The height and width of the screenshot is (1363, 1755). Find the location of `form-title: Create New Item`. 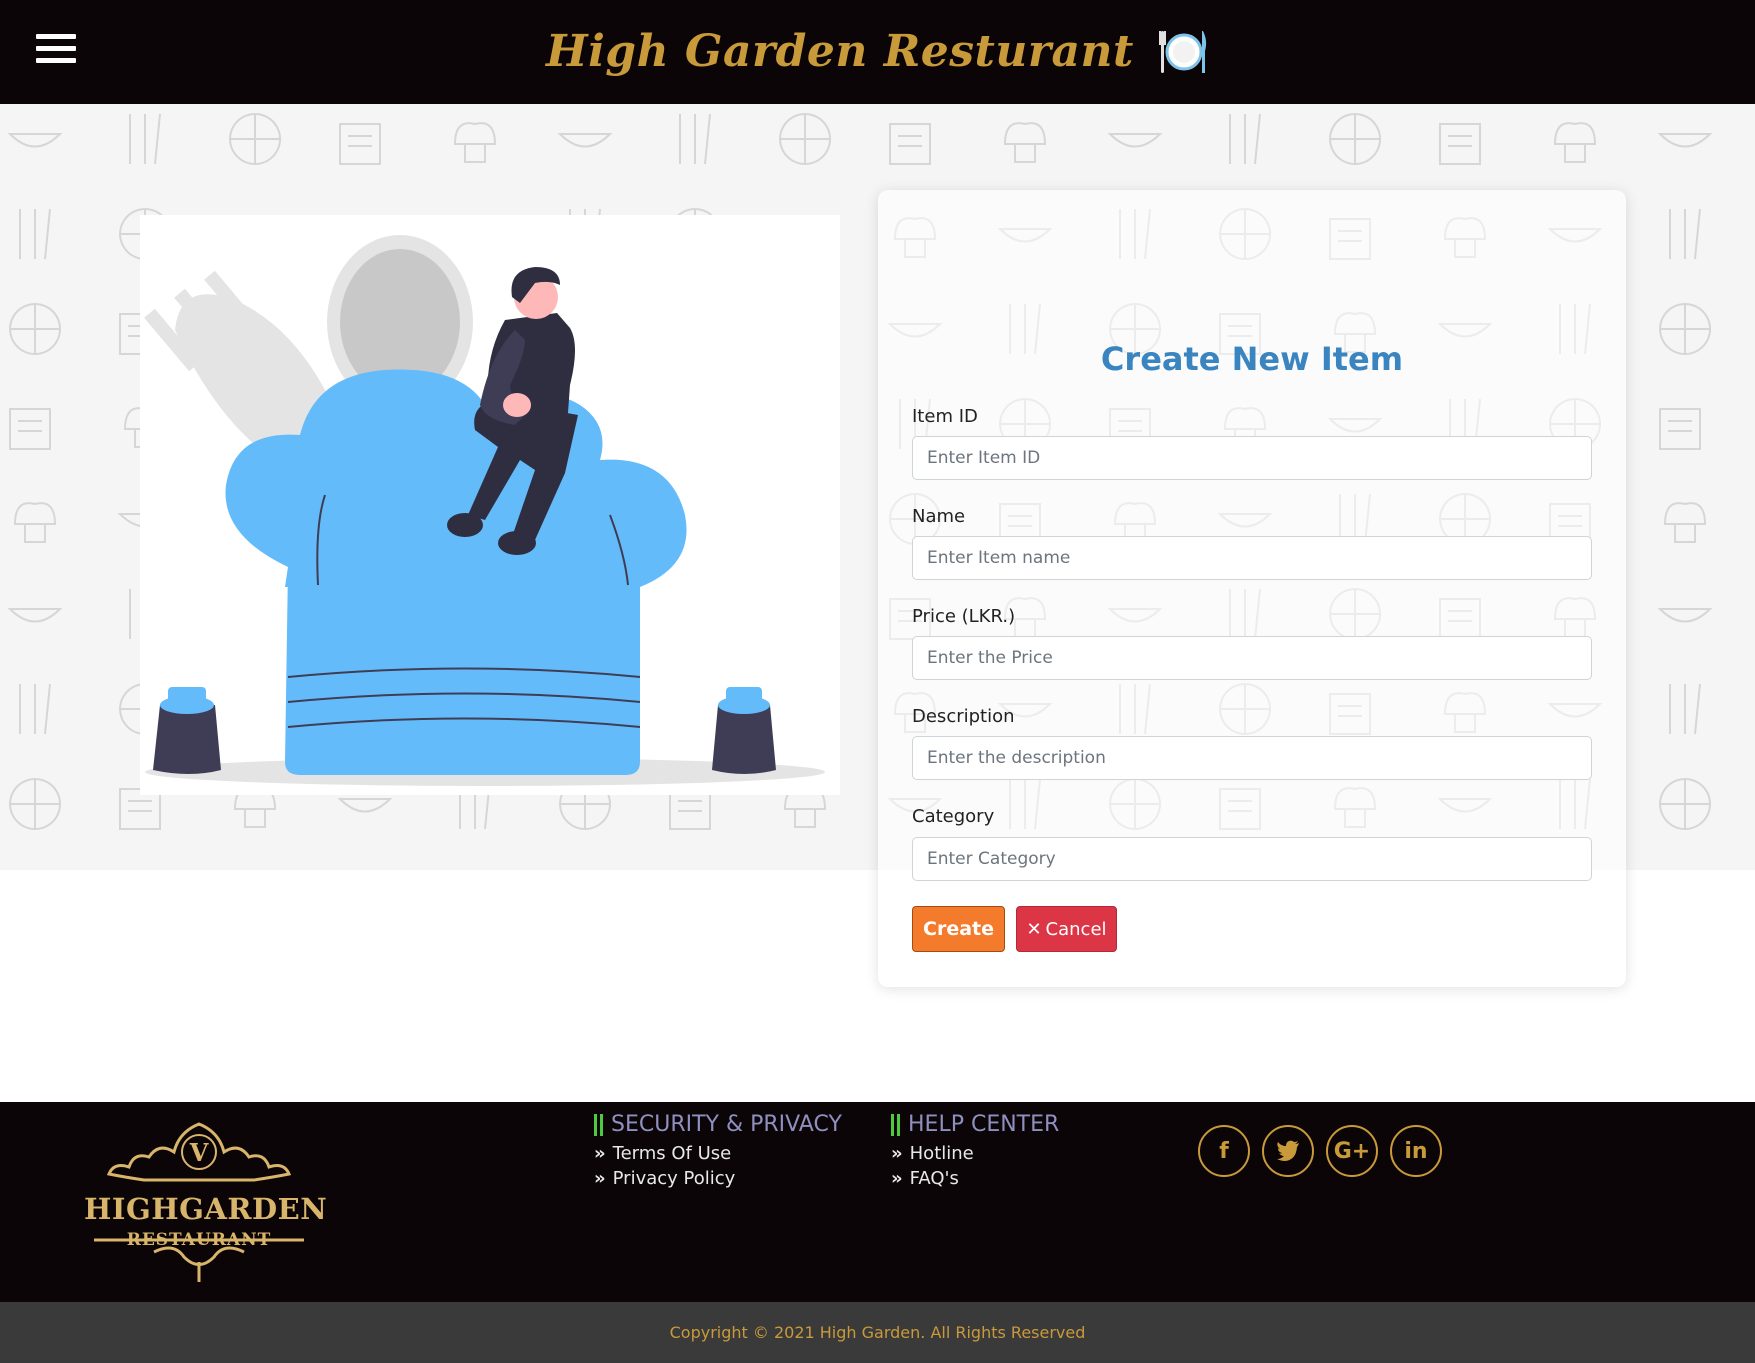

form-title: Create New Item is located at coordinates (1252, 359).